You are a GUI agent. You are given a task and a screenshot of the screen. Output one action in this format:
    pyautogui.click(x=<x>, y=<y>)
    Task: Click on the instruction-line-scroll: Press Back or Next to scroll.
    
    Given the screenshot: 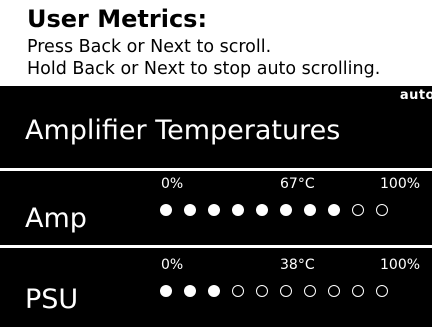 What is the action you would take?
    pyautogui.click(x=149, y=47)
    